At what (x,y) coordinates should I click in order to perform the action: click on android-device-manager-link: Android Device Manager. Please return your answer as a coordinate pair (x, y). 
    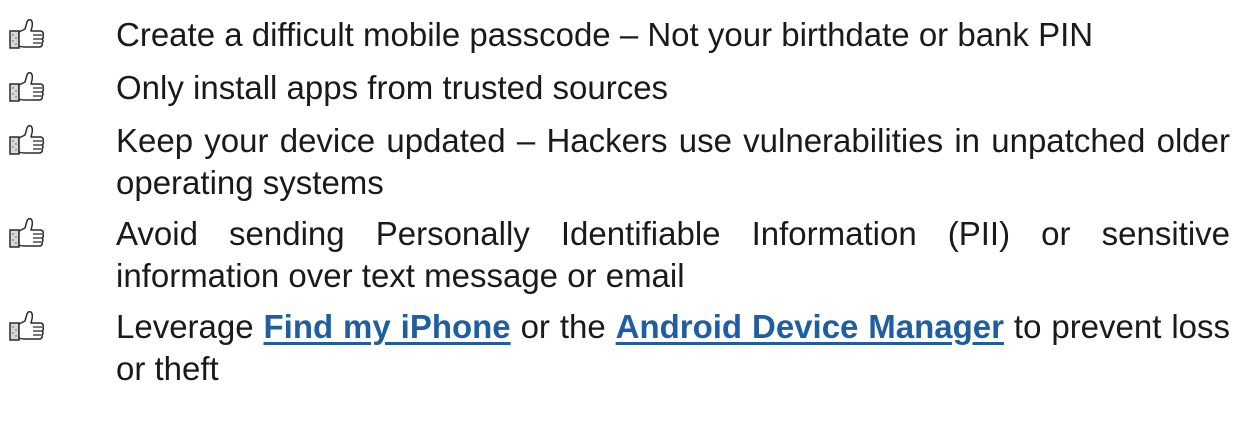
    Looking at the image, I should click on (810, 326).